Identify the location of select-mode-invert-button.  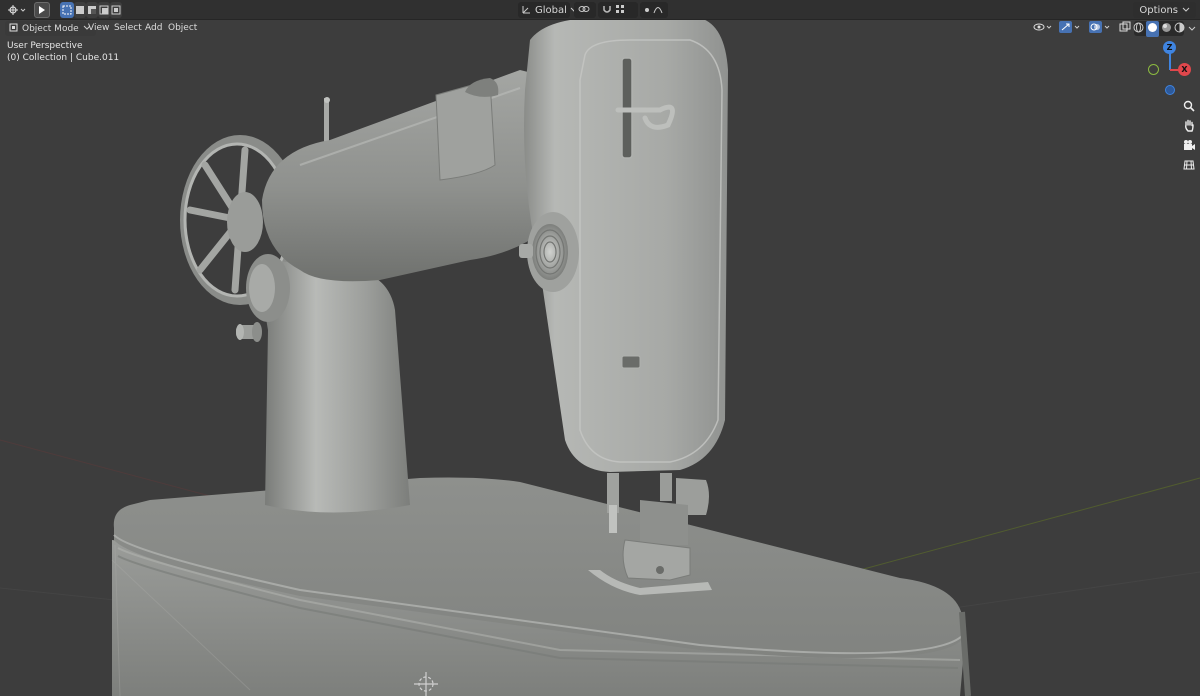
(104, 10).